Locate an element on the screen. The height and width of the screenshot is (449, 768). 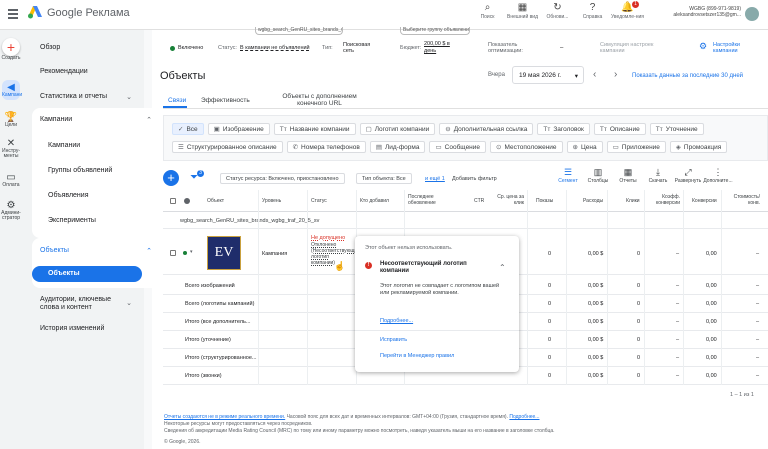
select-all-checkbox is located at coordinates (173, 201).